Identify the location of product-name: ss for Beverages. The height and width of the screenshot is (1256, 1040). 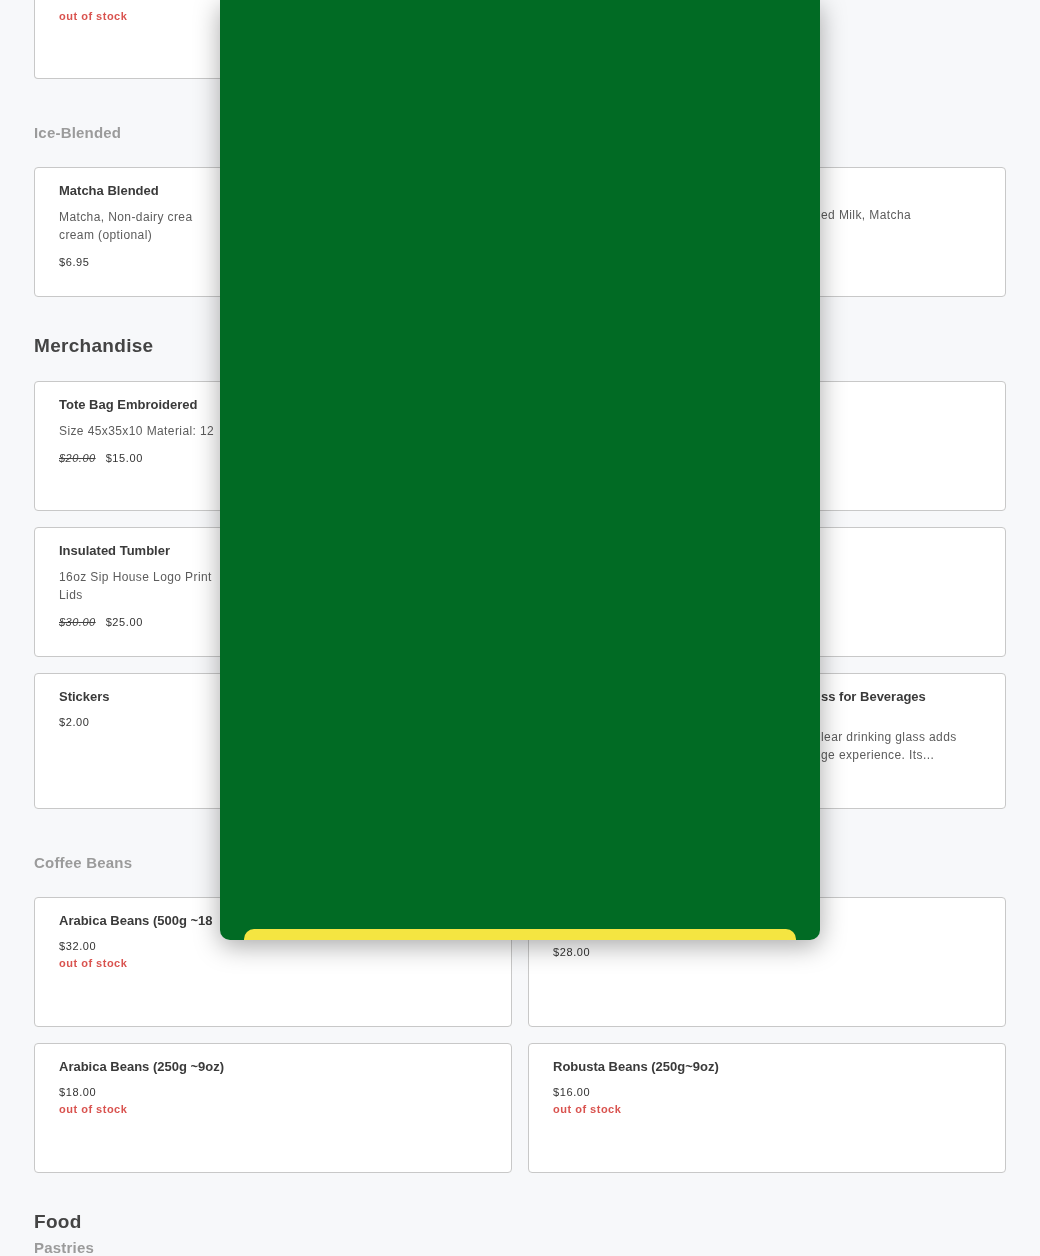
(873, 697).